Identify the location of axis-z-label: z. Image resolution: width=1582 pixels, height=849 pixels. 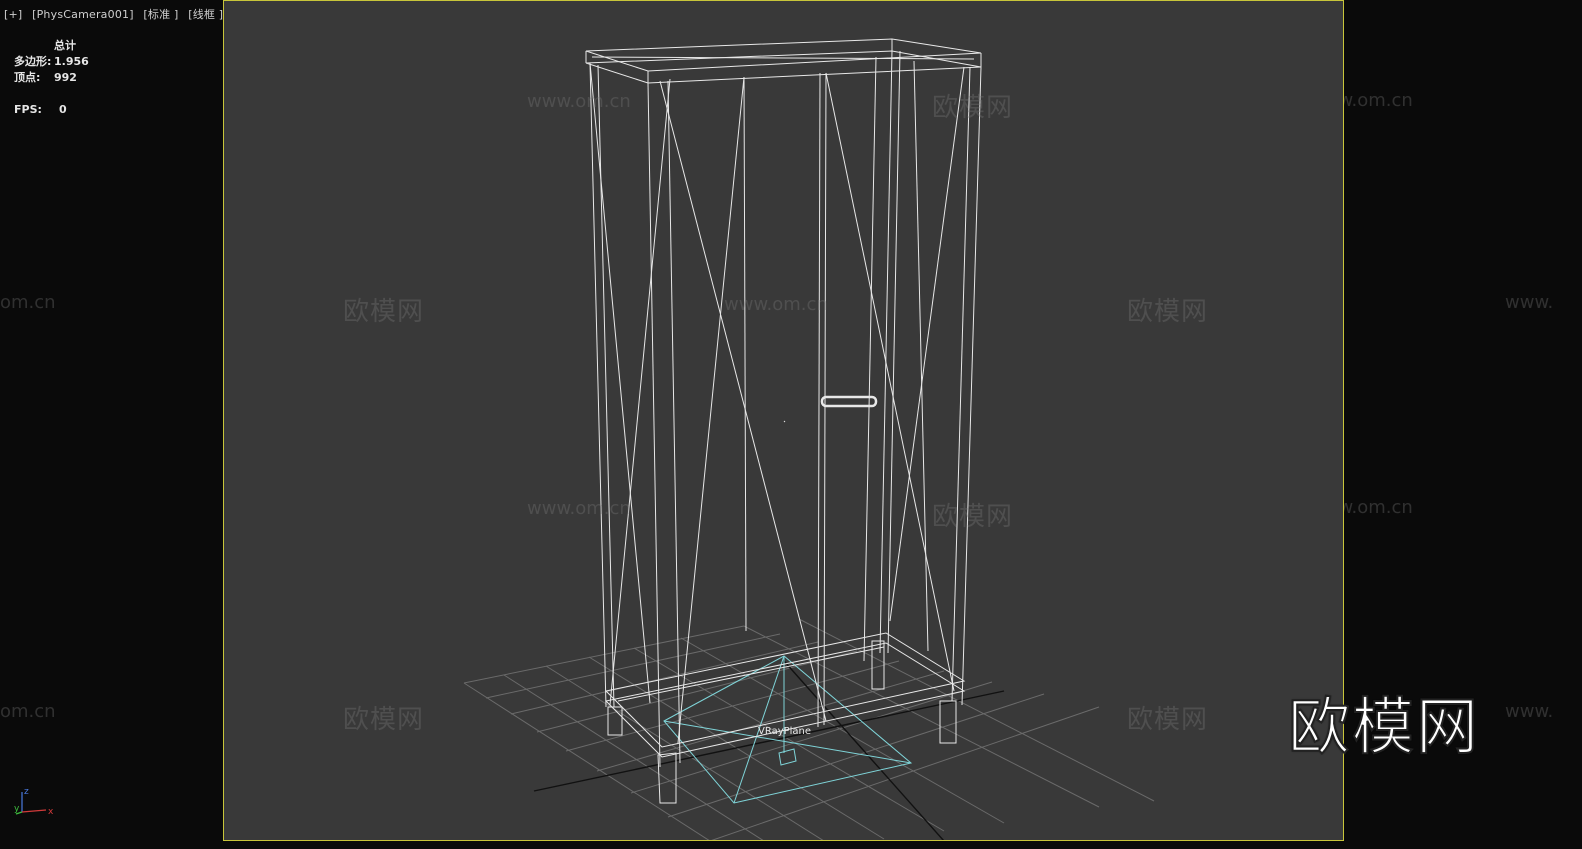
(26, 792).